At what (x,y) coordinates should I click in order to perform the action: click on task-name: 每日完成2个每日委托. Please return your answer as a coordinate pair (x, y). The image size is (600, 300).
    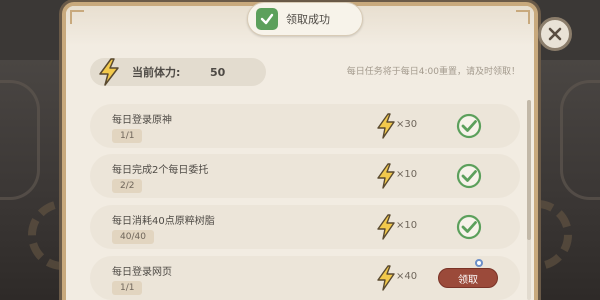
    Looking at the image, I should click on (160, 170).